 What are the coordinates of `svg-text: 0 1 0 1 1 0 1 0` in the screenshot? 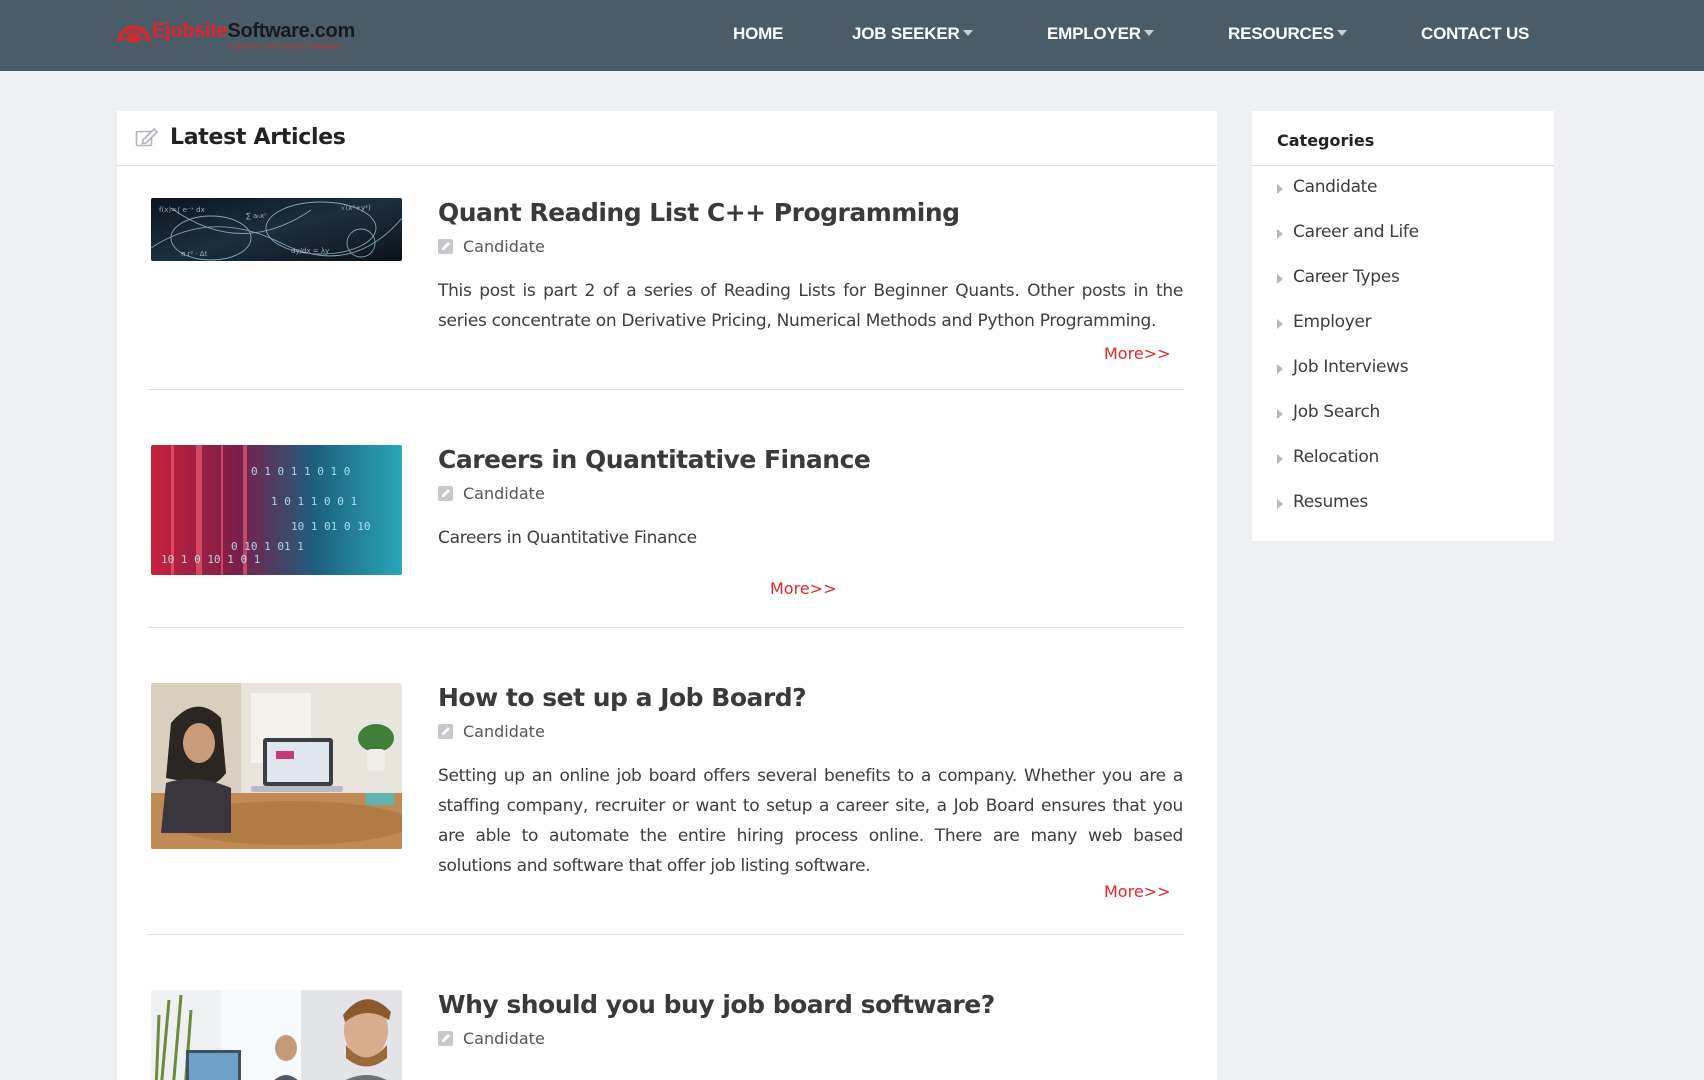 It's located at (300, 471).